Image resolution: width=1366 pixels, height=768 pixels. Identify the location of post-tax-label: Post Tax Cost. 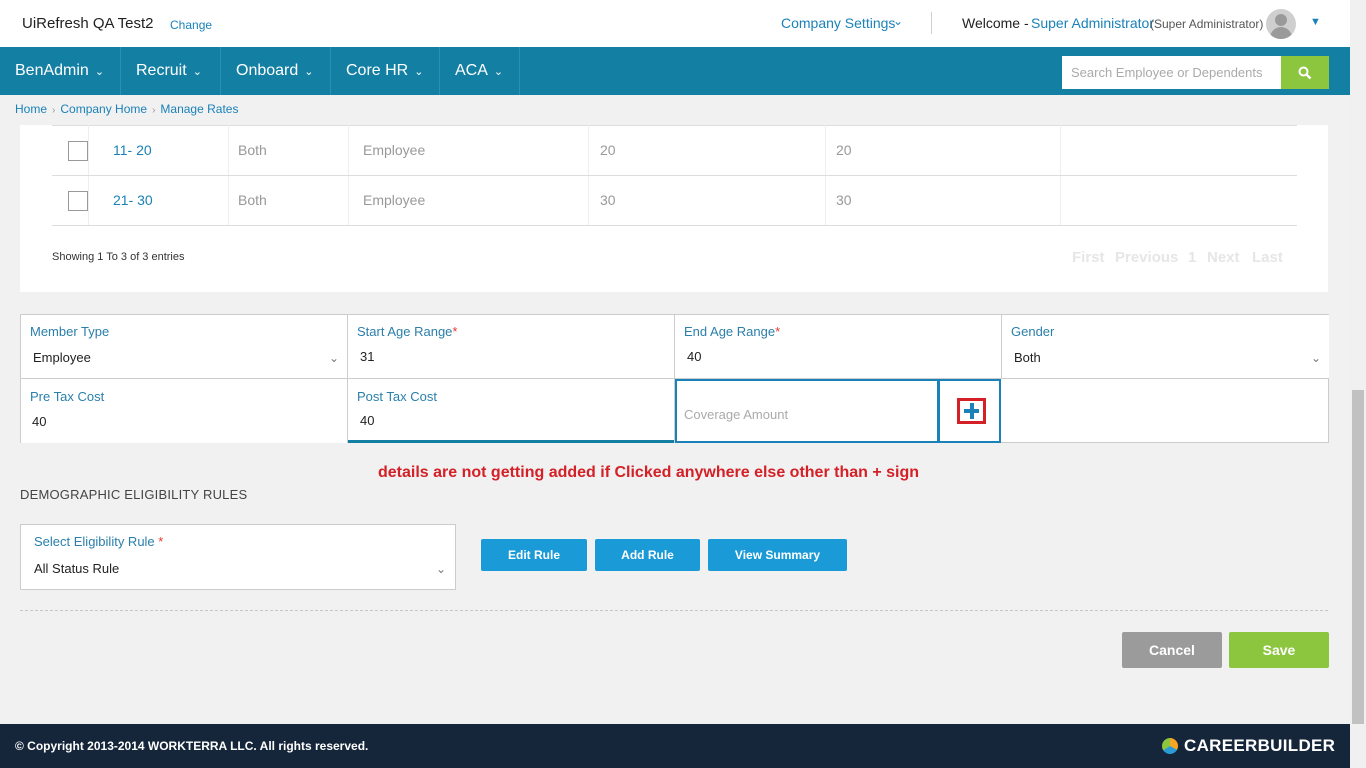
(397, 396).